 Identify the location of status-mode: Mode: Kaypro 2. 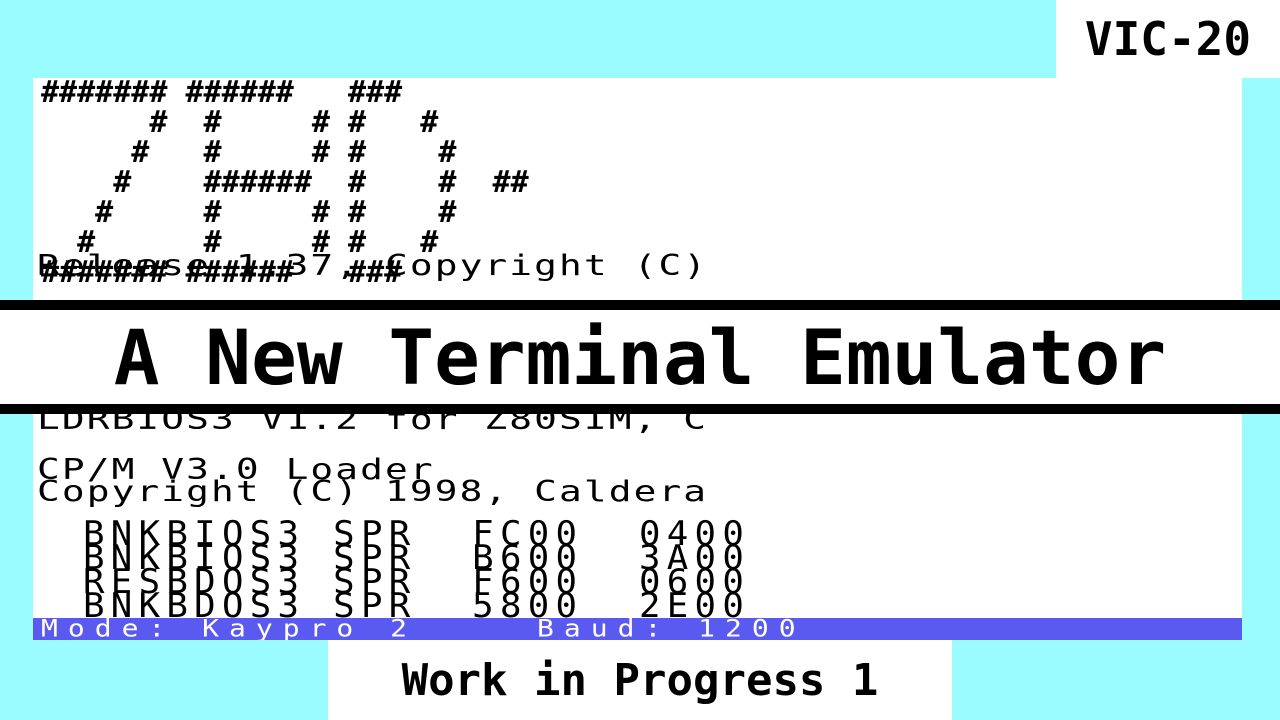
(229, 629).